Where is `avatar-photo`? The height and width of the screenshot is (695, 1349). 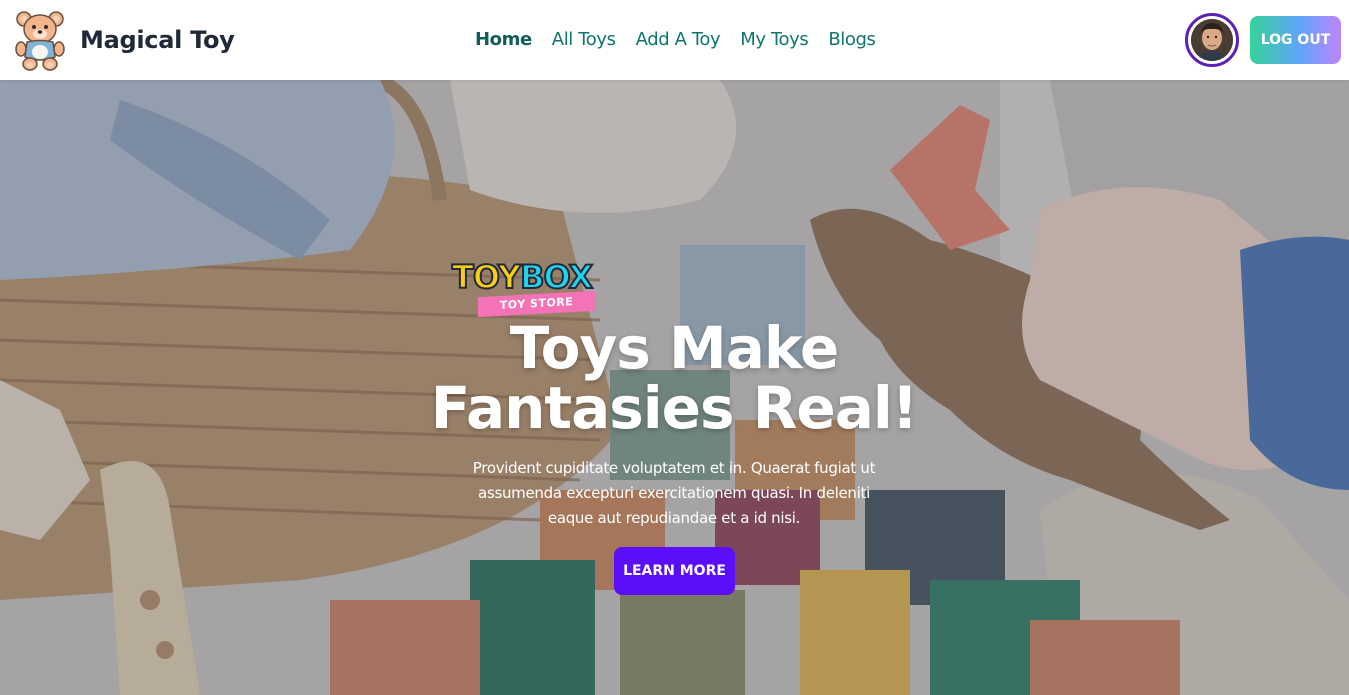
avatar-photo is located at coordinates (1212, 40).